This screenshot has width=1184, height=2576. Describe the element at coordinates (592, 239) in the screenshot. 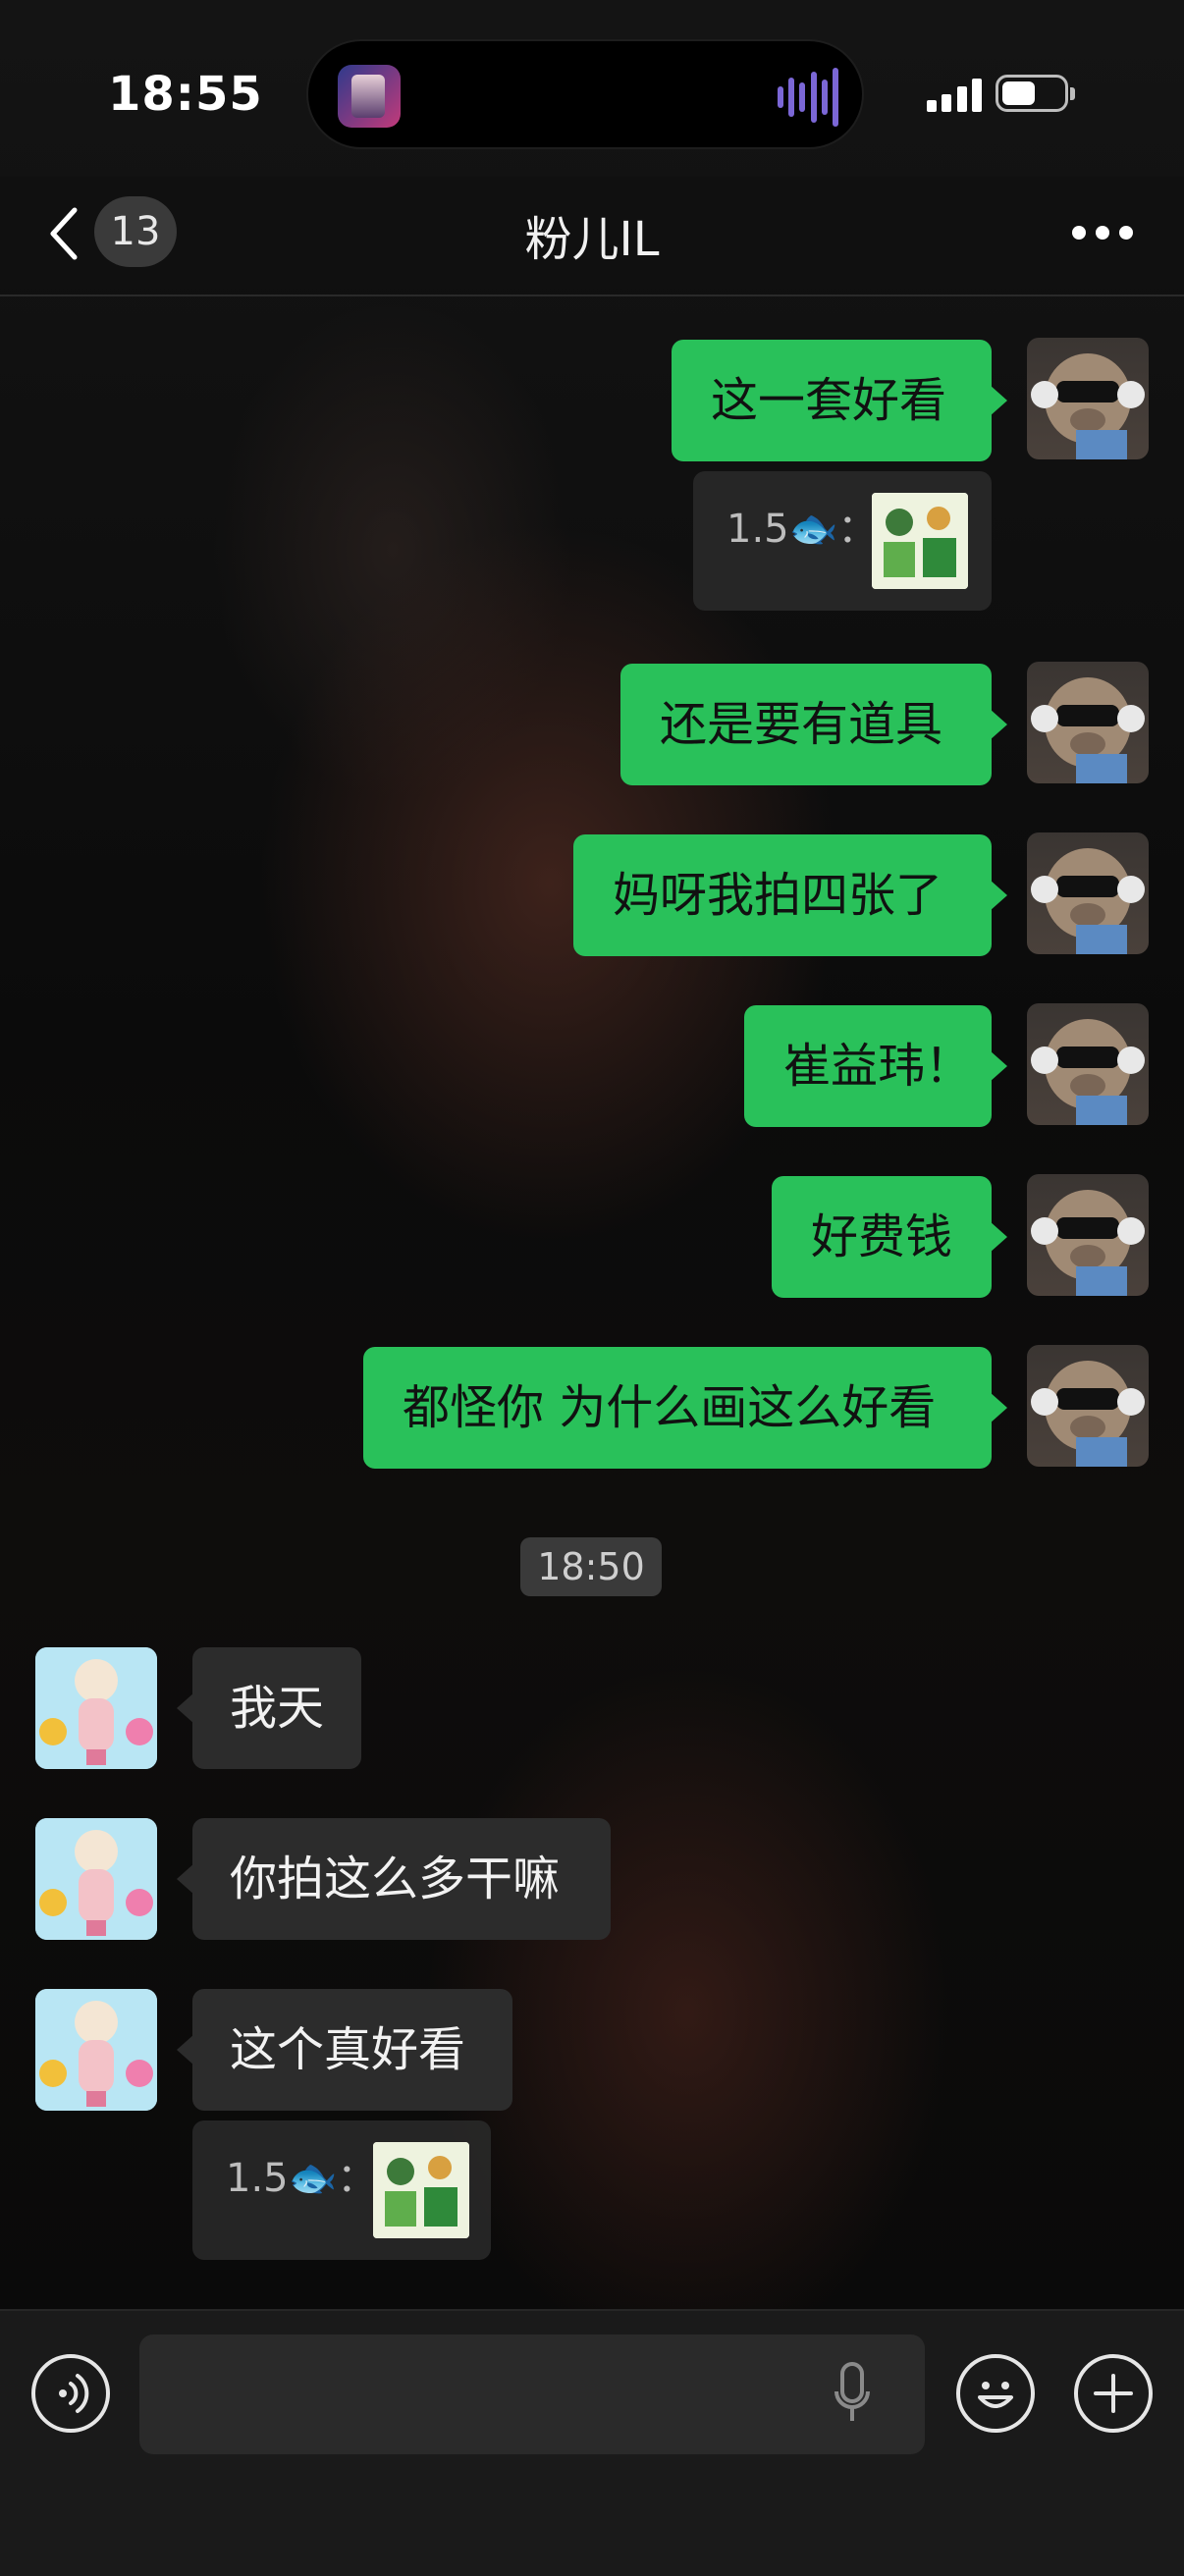

I see `chat-title: 粉儿IL` at that location.